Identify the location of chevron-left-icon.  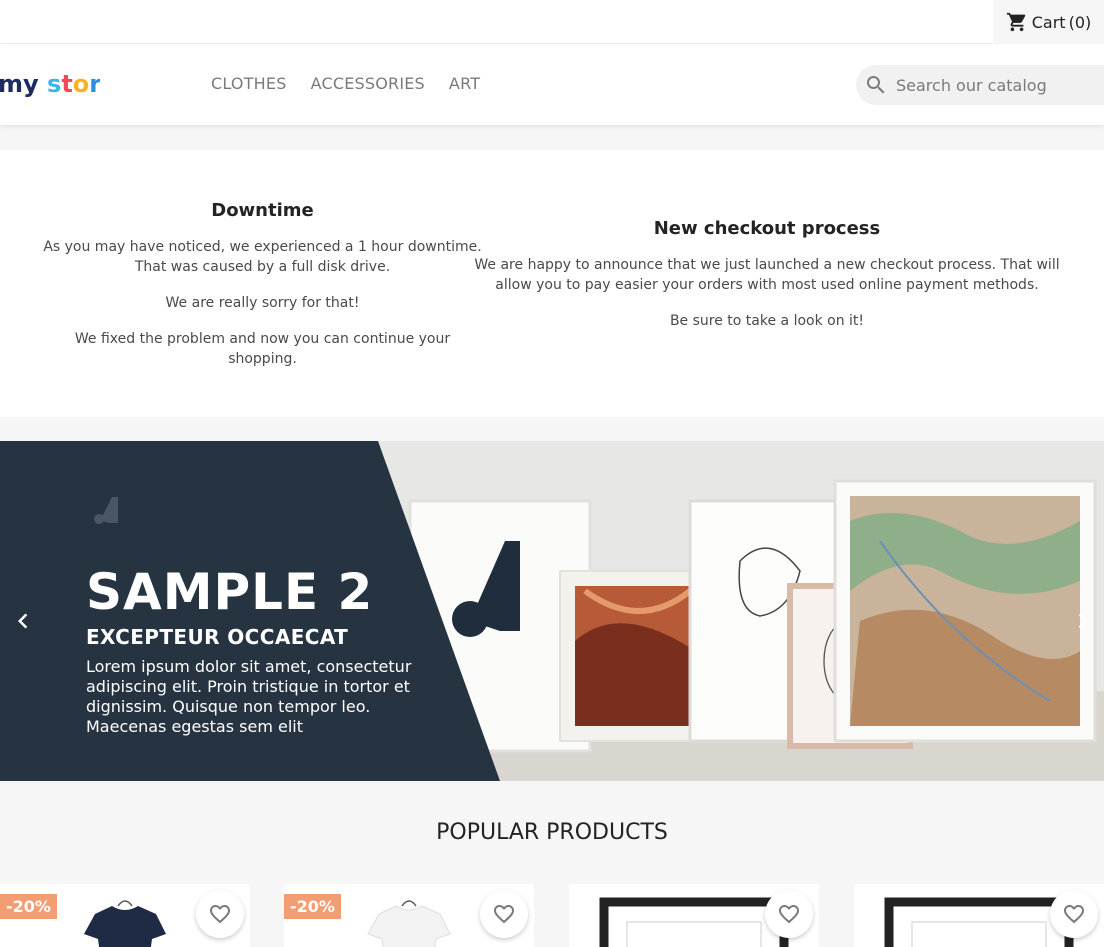
(23, 621).